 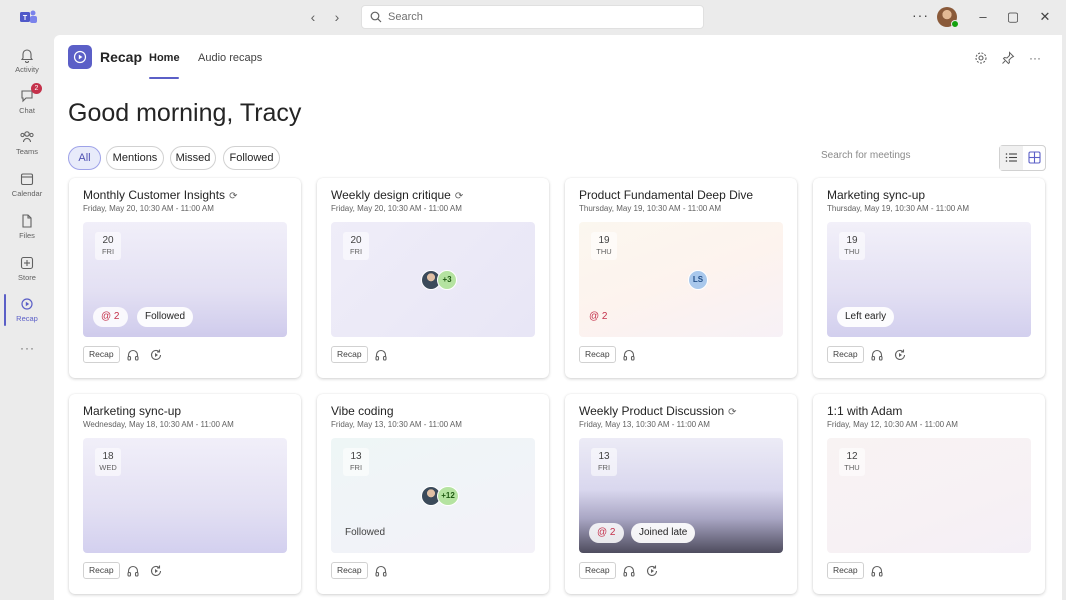 I want to click on rail-item-calendar: Calendar, so click(x=27, y=187).